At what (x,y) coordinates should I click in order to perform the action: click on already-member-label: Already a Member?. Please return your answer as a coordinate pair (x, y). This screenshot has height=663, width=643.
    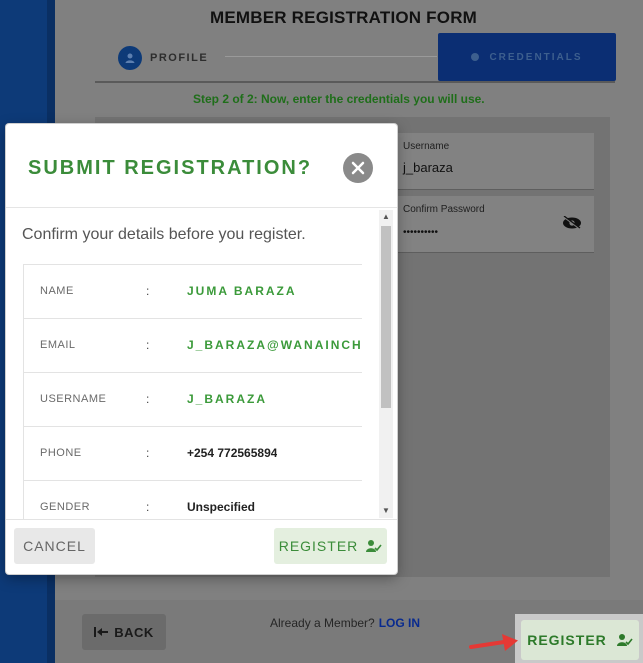
    Looking at the image, I should click on (322, 623).